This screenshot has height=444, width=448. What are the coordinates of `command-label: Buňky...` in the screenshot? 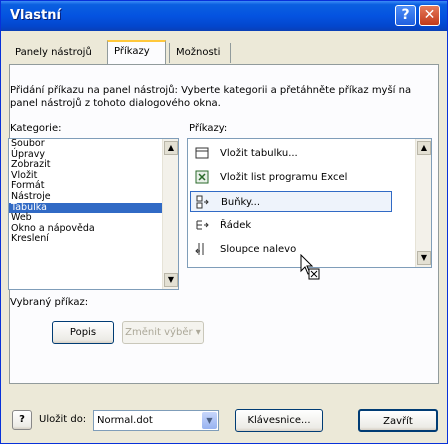 It's located at (240, 202).